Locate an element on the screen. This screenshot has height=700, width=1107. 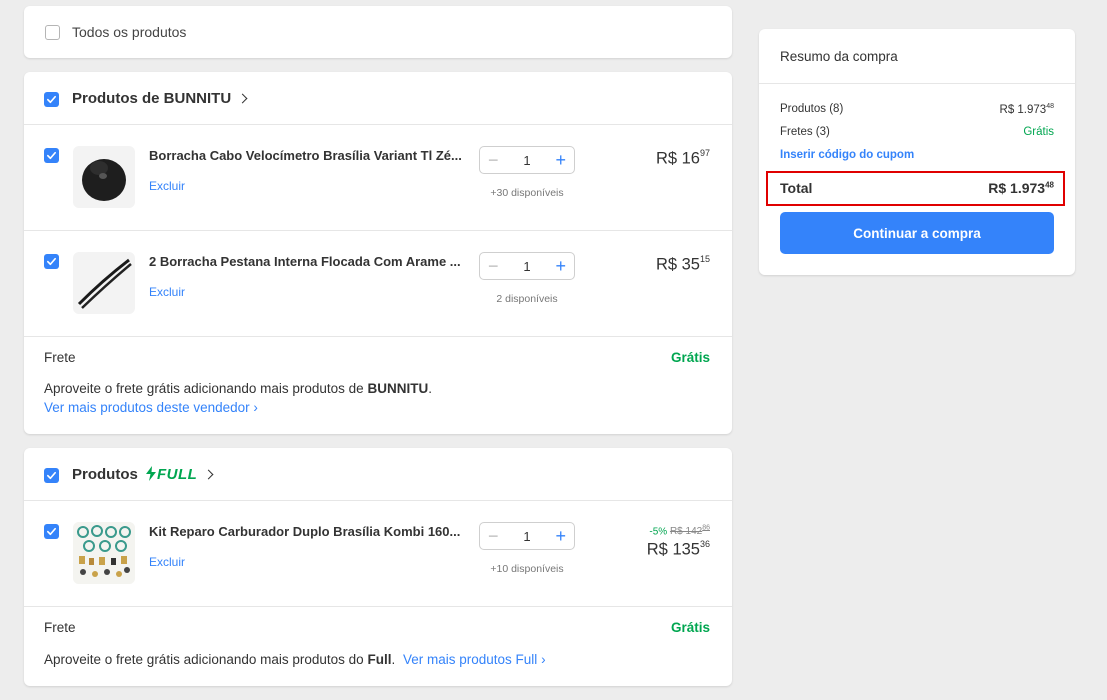
more-products-link: Ver mais produtos deste vendedor › is located at coordinates (151, 407).